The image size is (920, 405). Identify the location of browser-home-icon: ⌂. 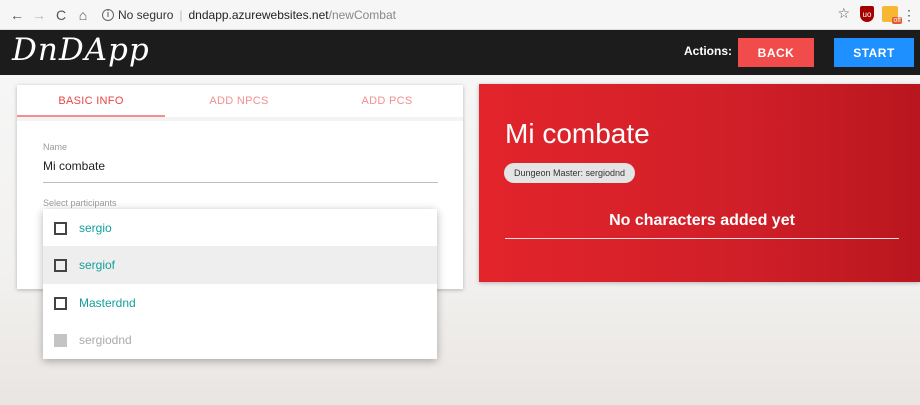
(83, 15).